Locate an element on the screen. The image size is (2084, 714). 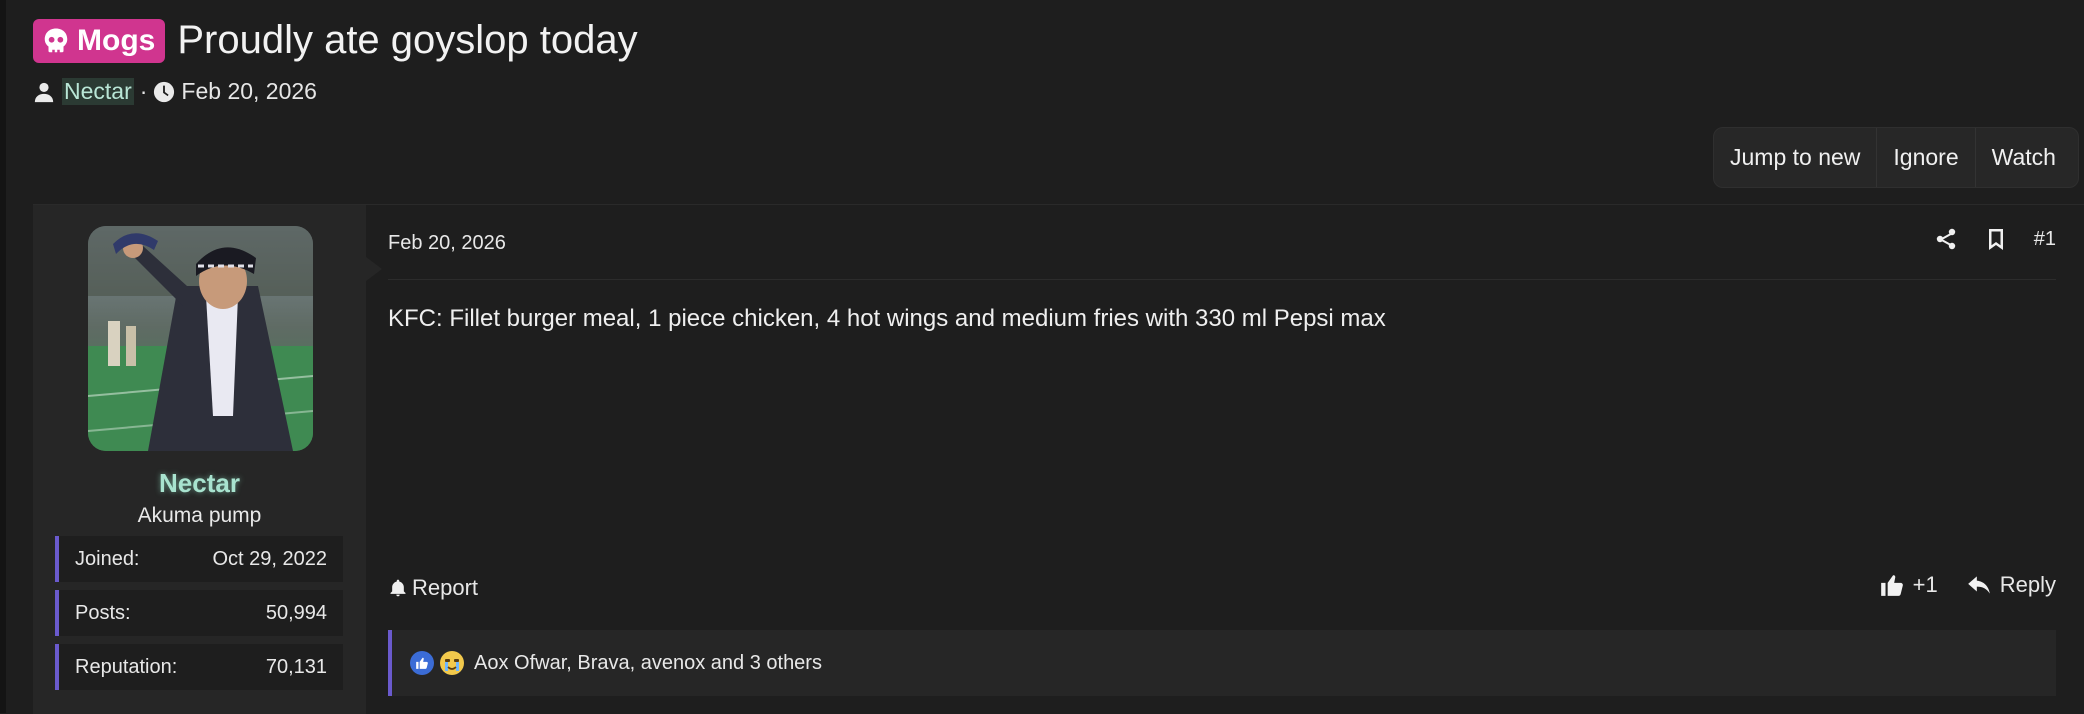
reply-icon is located at coordinates (1978, 585).